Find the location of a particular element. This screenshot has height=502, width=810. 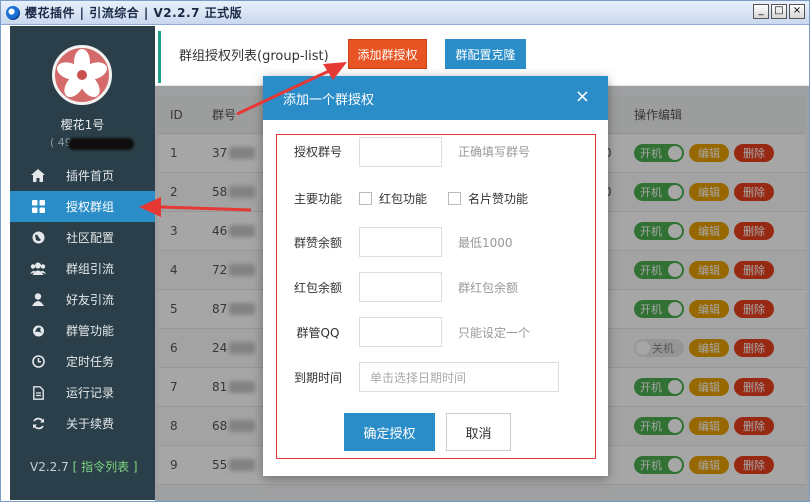

sidebar-item-home: 插件首页 is located at coordinates (82, 175).